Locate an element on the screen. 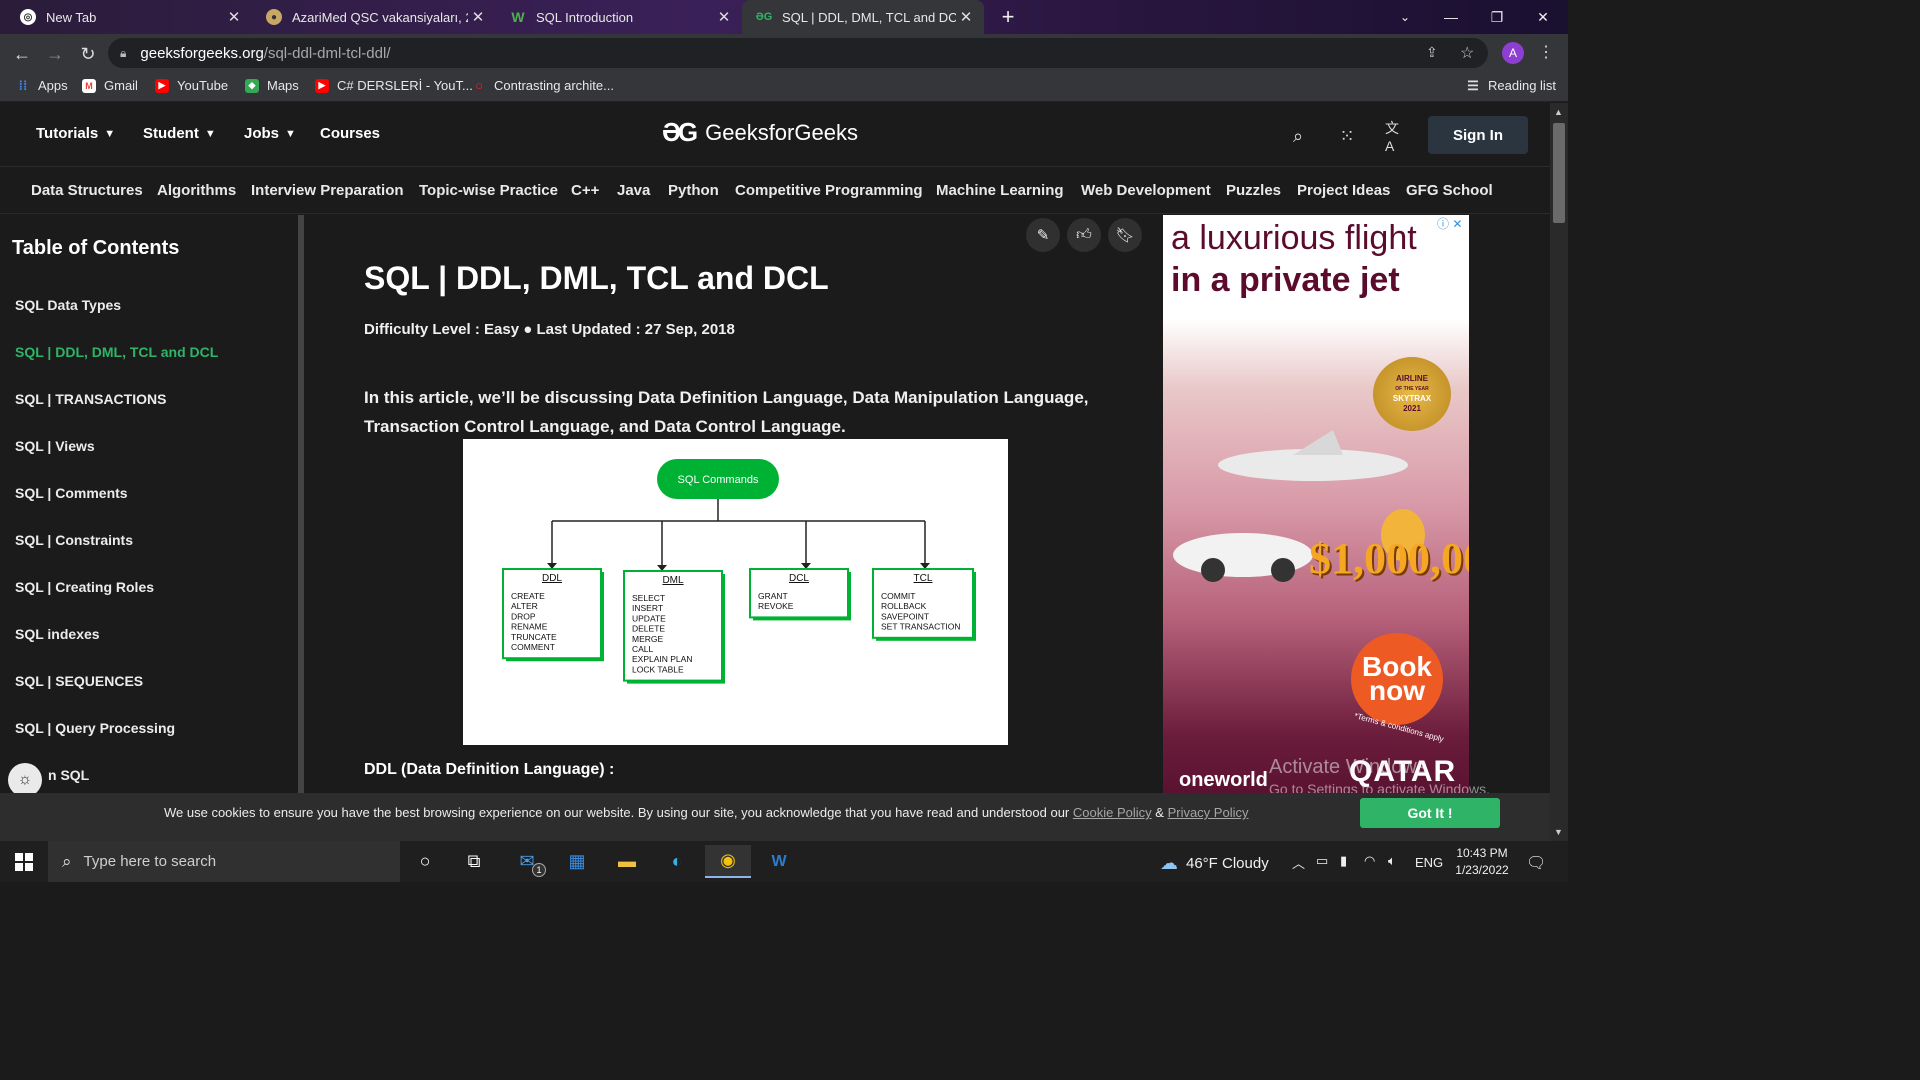 The width and height of the screenshot is (1920, 1080). subnav-competitive-programming: Competitive Programming is located at coordinates (829, 190).